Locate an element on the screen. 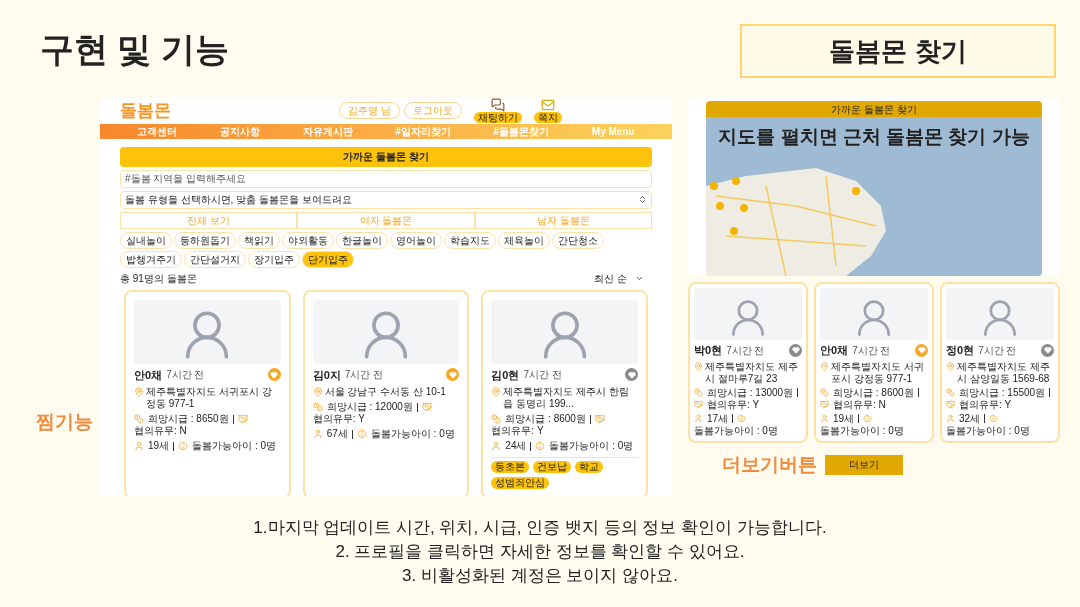  certification-badge: 성범죄안심 is located at coordinates (520, 483).